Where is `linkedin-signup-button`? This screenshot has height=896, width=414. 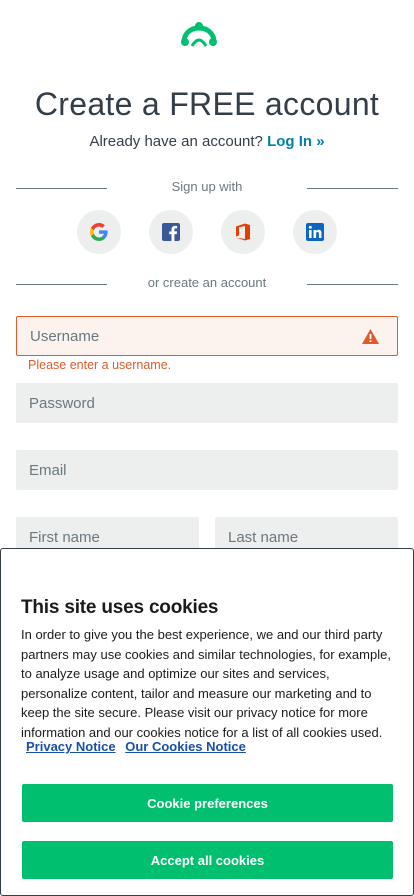
linkedin-signup-button is located at coordinates (315, 232).